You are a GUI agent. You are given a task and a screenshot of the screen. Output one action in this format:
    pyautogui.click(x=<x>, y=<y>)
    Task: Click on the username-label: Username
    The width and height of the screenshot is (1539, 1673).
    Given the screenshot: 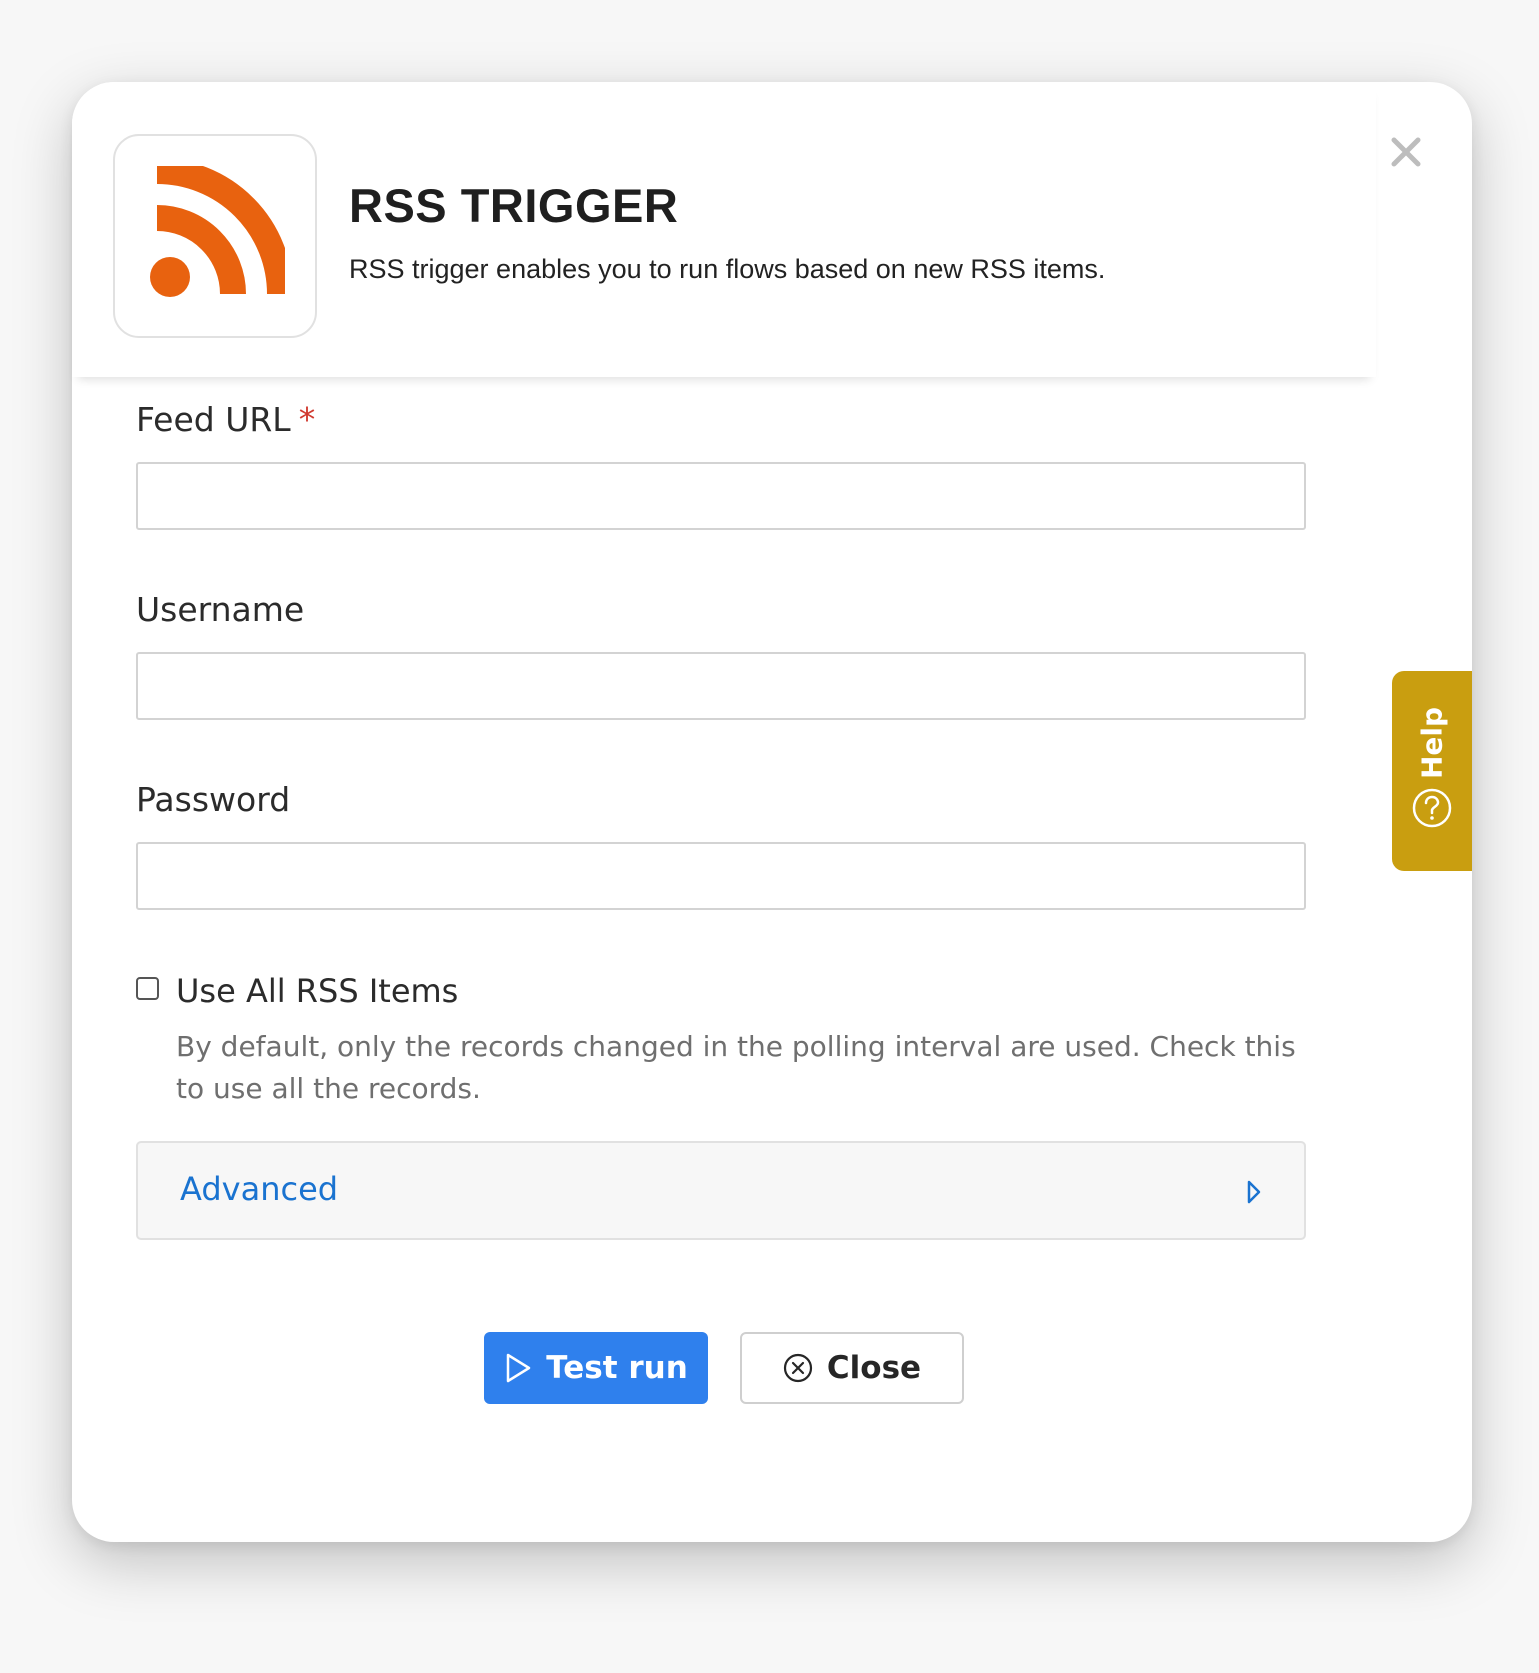 What is the action you would take?
    pyautogui.click(x=220, y=609)
    